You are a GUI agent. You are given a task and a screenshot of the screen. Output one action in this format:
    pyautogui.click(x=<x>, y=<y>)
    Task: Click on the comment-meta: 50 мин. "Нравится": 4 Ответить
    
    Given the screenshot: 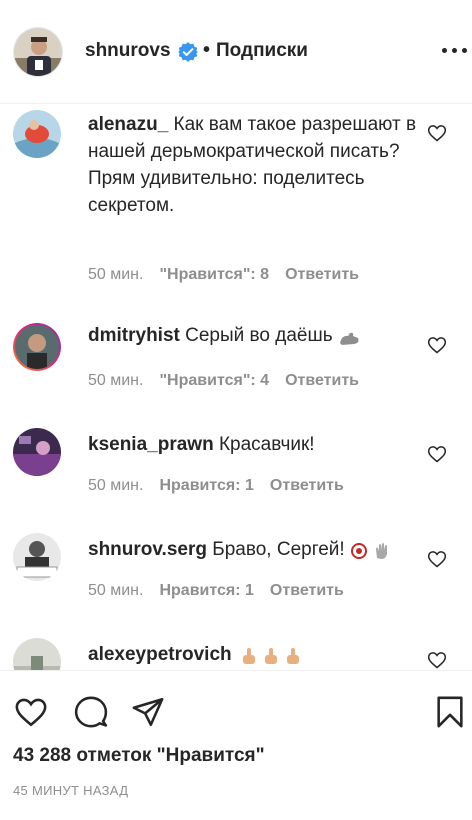 What is the action you would take?
    pyautogui.click(x=223, y=381)
    